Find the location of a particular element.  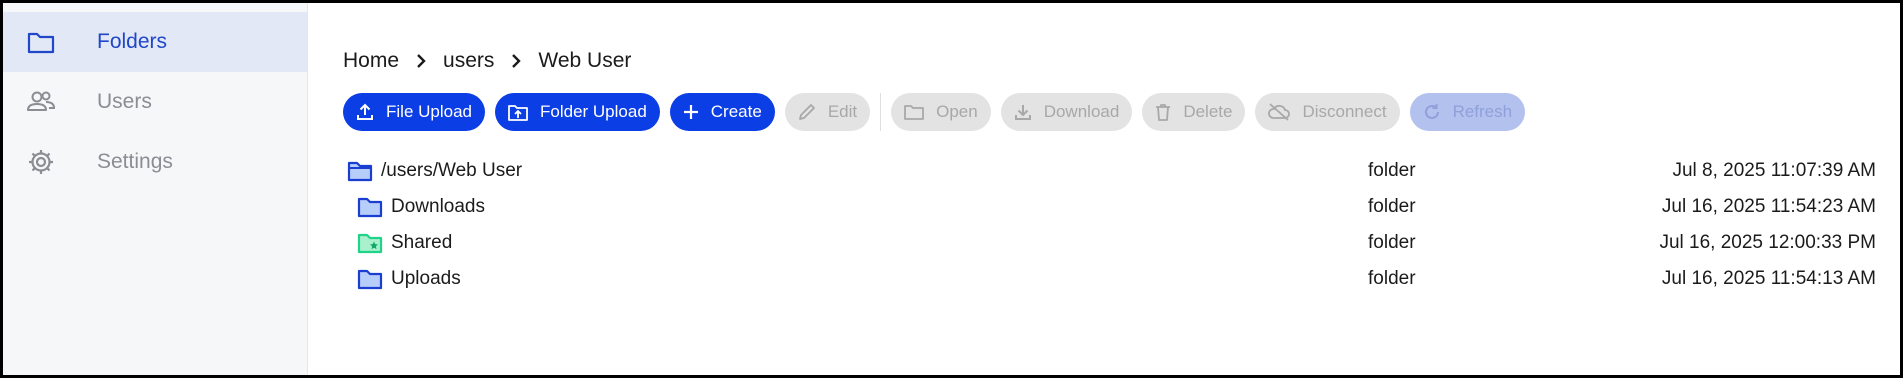

cloud-off-icon is located at coordinates (1279, 112).